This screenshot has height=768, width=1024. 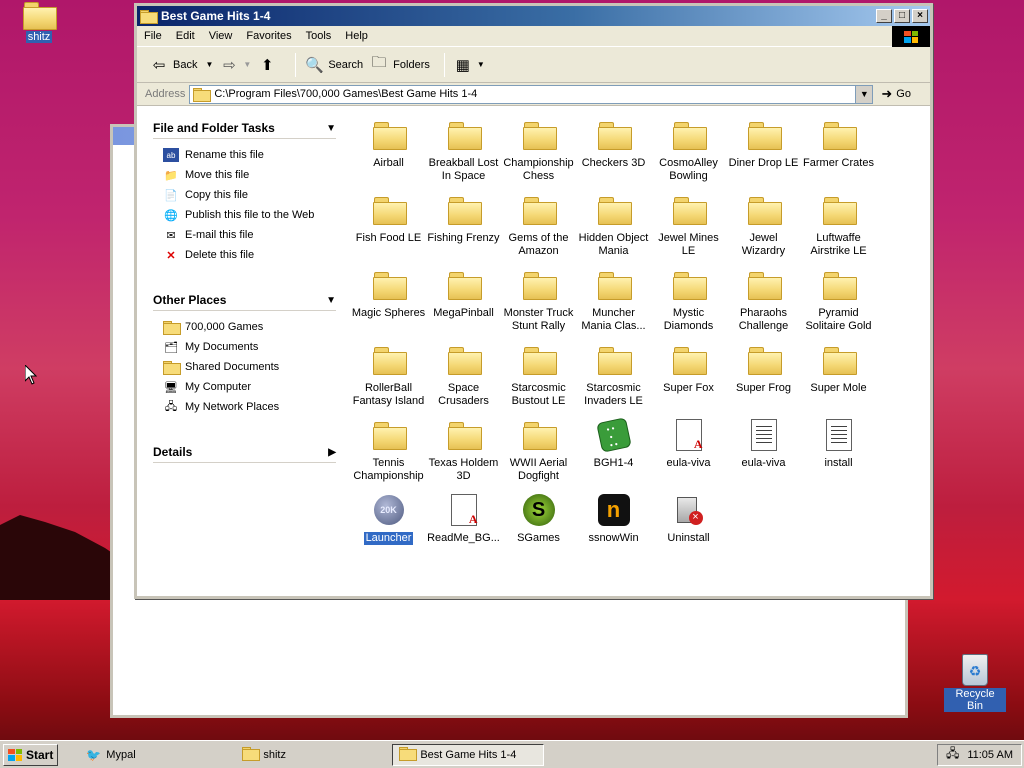 What do you see at coordinates (688, 463) in the screenshot?
I see `file-name: eula-viva` at bounding box center [688, 463].